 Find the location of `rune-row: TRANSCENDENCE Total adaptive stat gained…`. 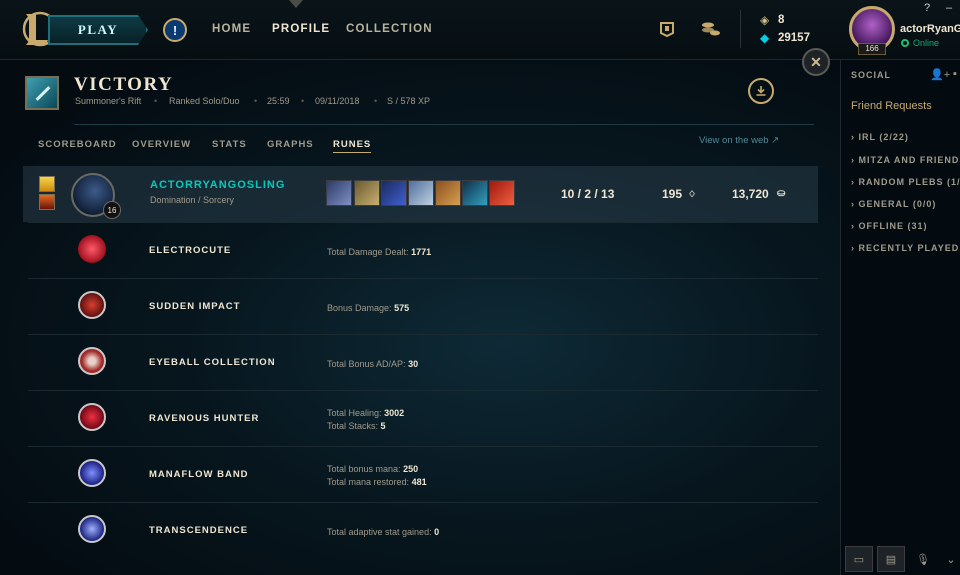

rune-row: TRANSCENDENCE Total adaptive stat gained… is located at coordinates (423, 530).